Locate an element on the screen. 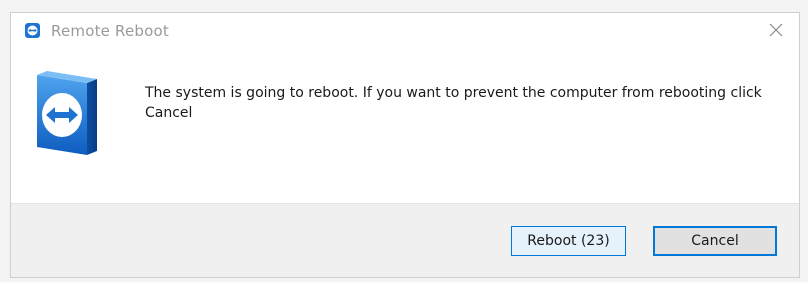 The width and height of the screenshot is (808, 282). teamviewer-icon is located at coordinates (32, 30).